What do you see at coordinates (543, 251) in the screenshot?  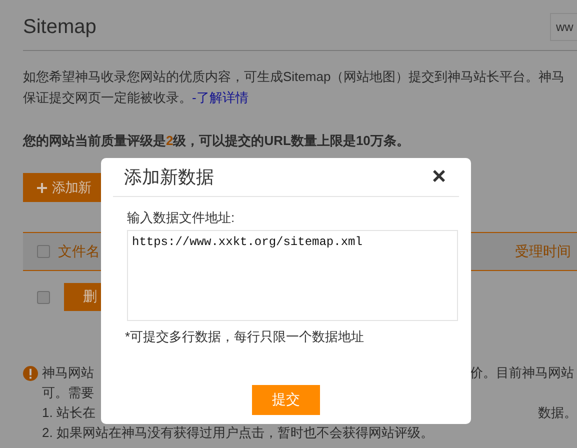 I see `column-header: 受理时间` at bounding box center [543, 251].